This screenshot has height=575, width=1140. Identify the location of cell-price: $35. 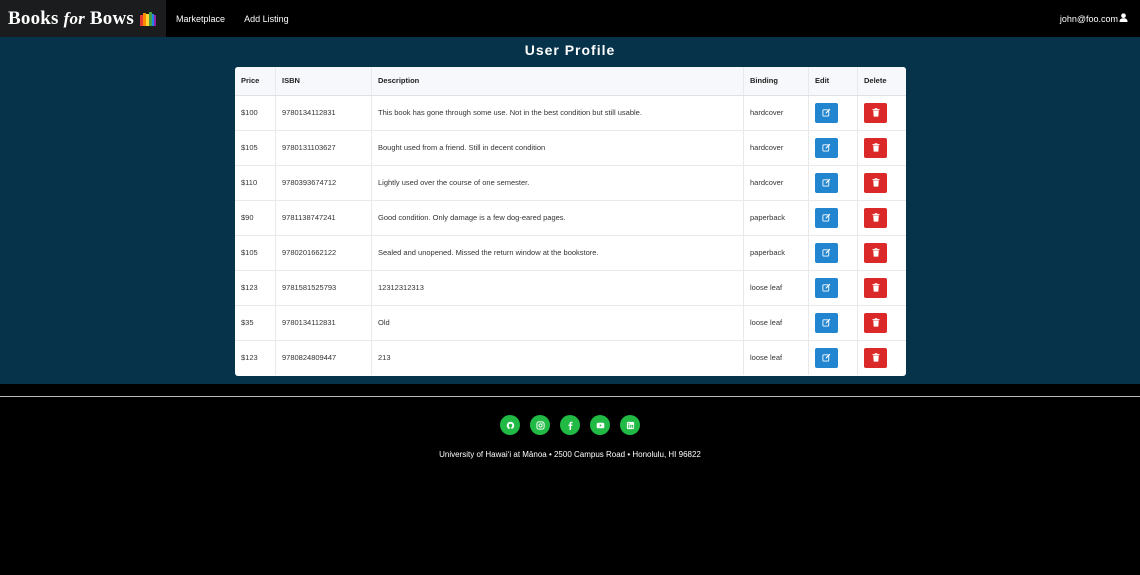
(255, 323).